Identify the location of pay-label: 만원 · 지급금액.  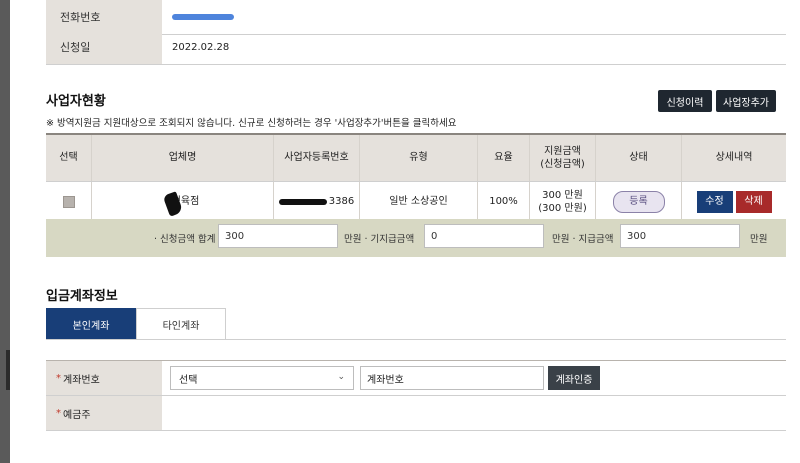
(583, 239).